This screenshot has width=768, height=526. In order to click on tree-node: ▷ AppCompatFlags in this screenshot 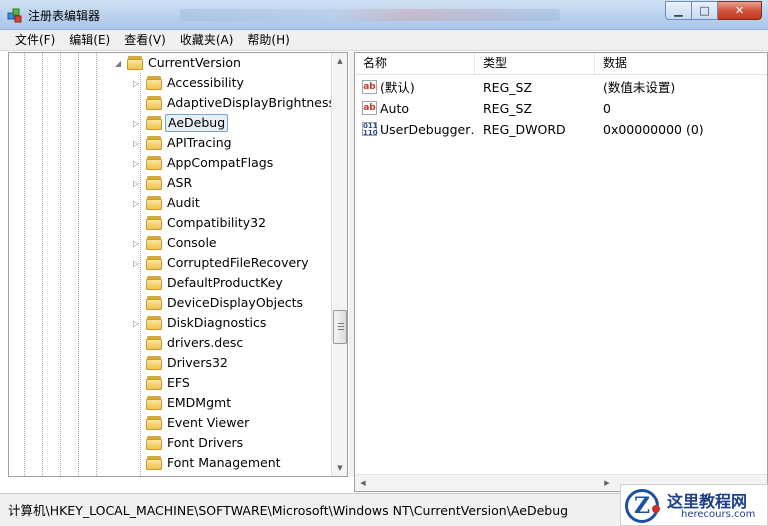, I will do `click(169, 163)`.